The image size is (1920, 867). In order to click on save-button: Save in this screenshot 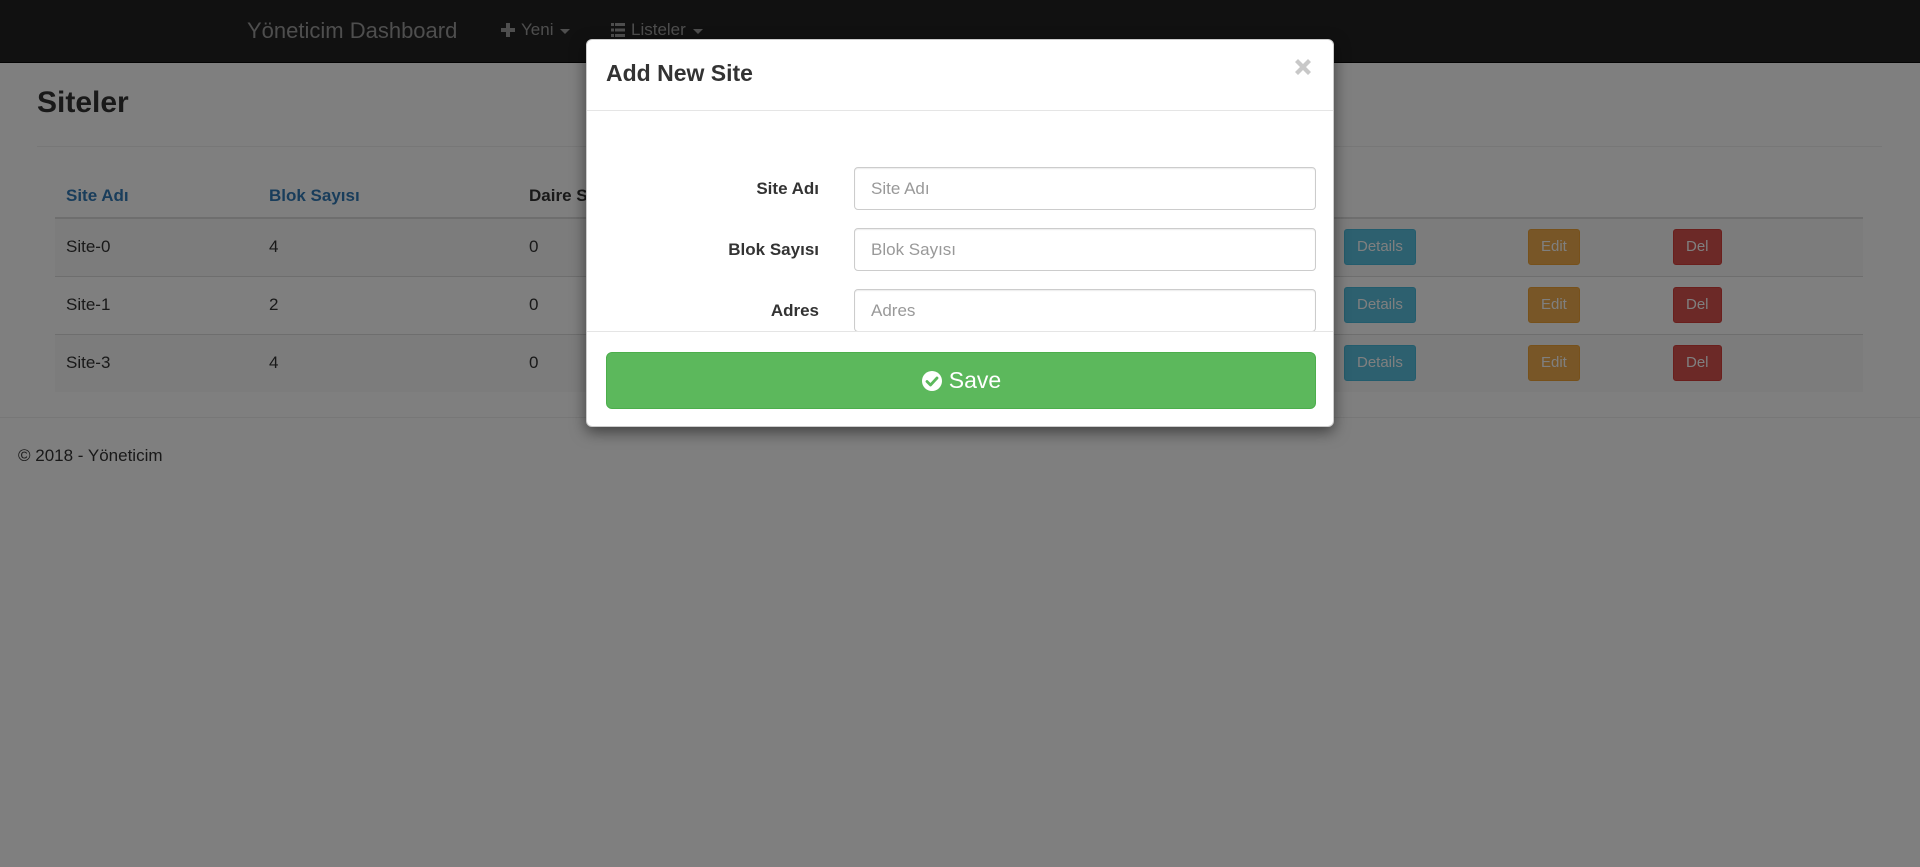, I will do `click(961, 380)`.